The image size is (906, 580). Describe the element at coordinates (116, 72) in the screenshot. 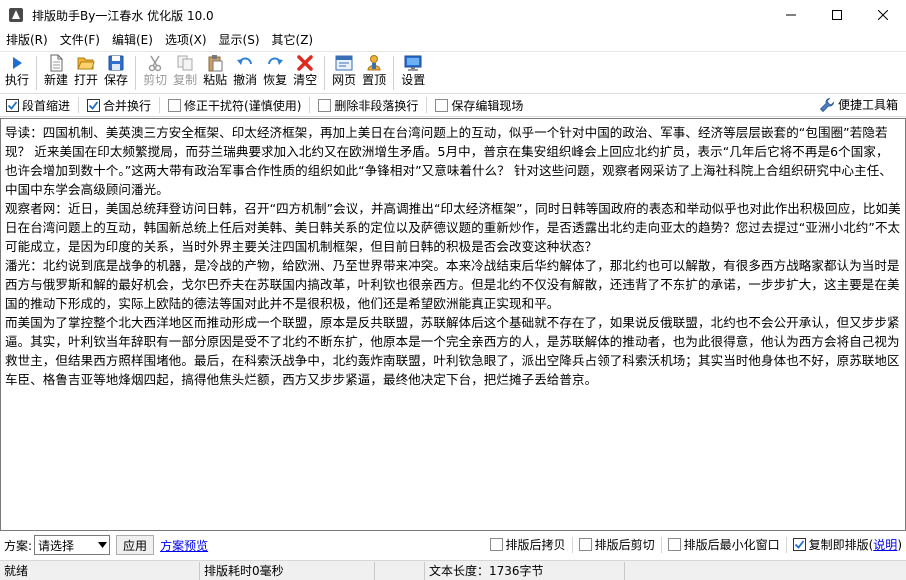

I see `save-button: 保存` at that location.